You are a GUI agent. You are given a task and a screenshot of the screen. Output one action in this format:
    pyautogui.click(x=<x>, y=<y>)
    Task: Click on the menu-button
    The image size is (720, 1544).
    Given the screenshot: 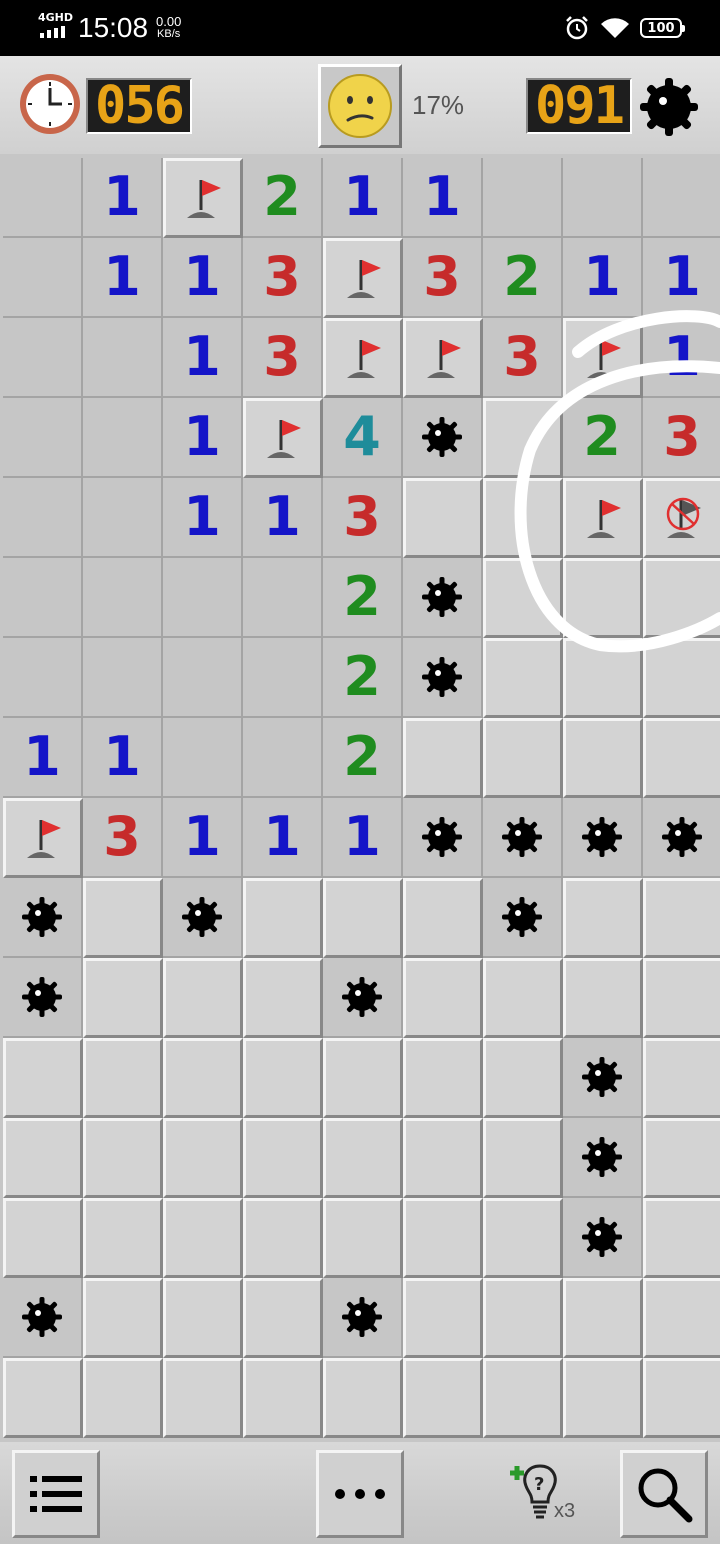 What is the action you would take?
    pyautogui.click(x=56, y=1494)
    